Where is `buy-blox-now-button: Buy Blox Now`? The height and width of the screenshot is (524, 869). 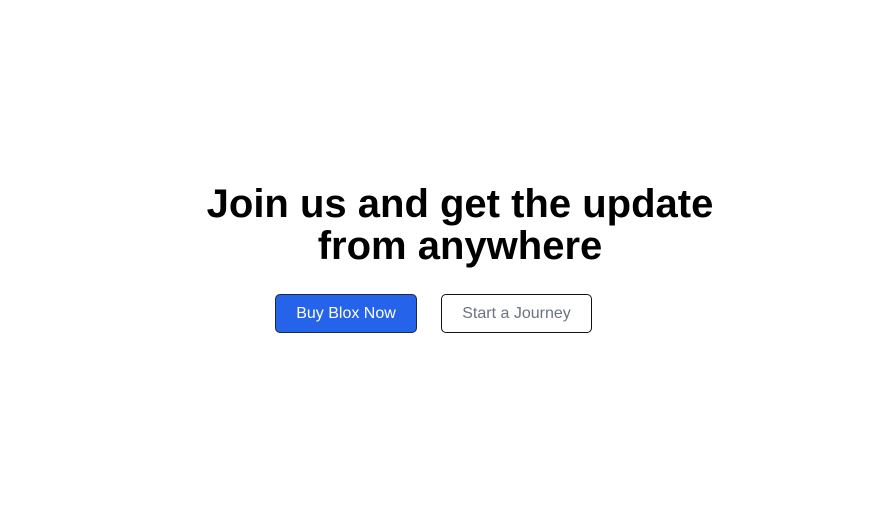
buy-blox-now-button: Buy Blox Now is located at coordinates (346, 313).